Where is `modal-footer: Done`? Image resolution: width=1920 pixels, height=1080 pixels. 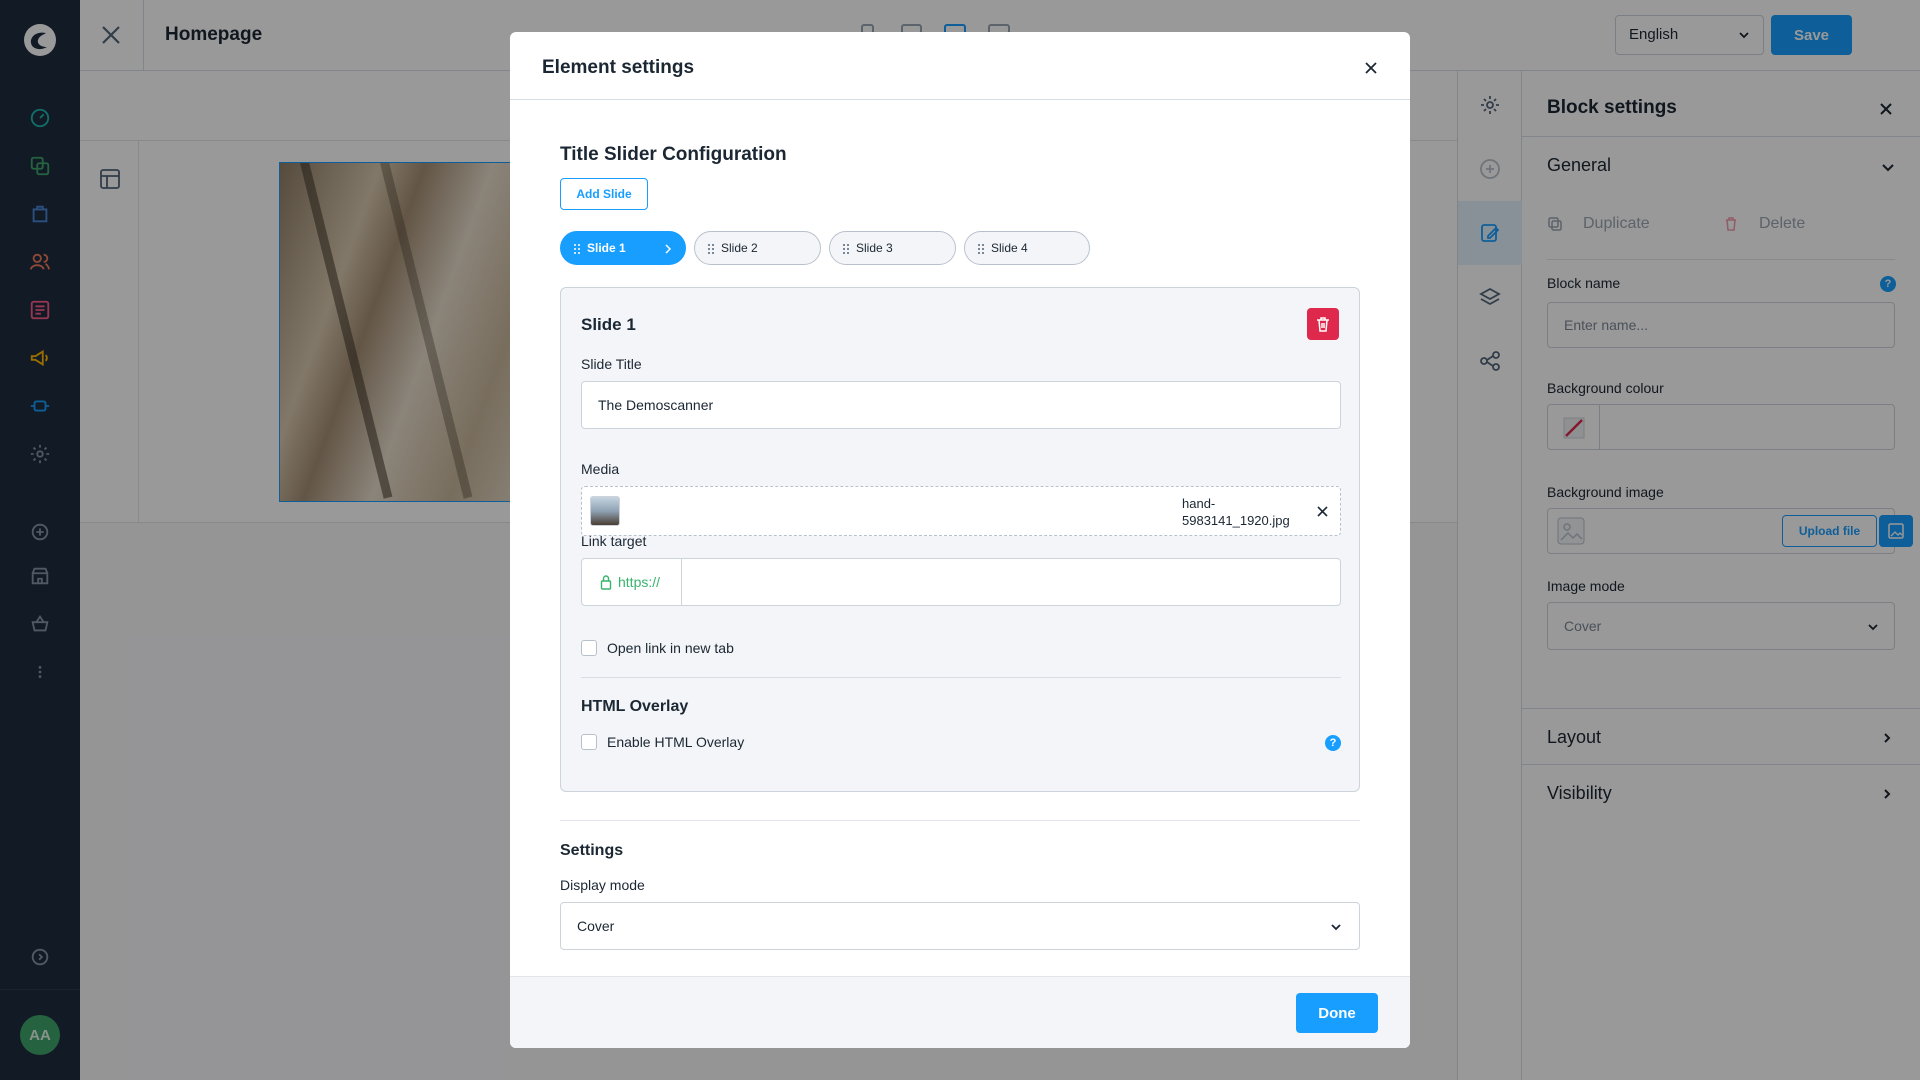 modal-footer: Done is located at coordinates (960, 1012).